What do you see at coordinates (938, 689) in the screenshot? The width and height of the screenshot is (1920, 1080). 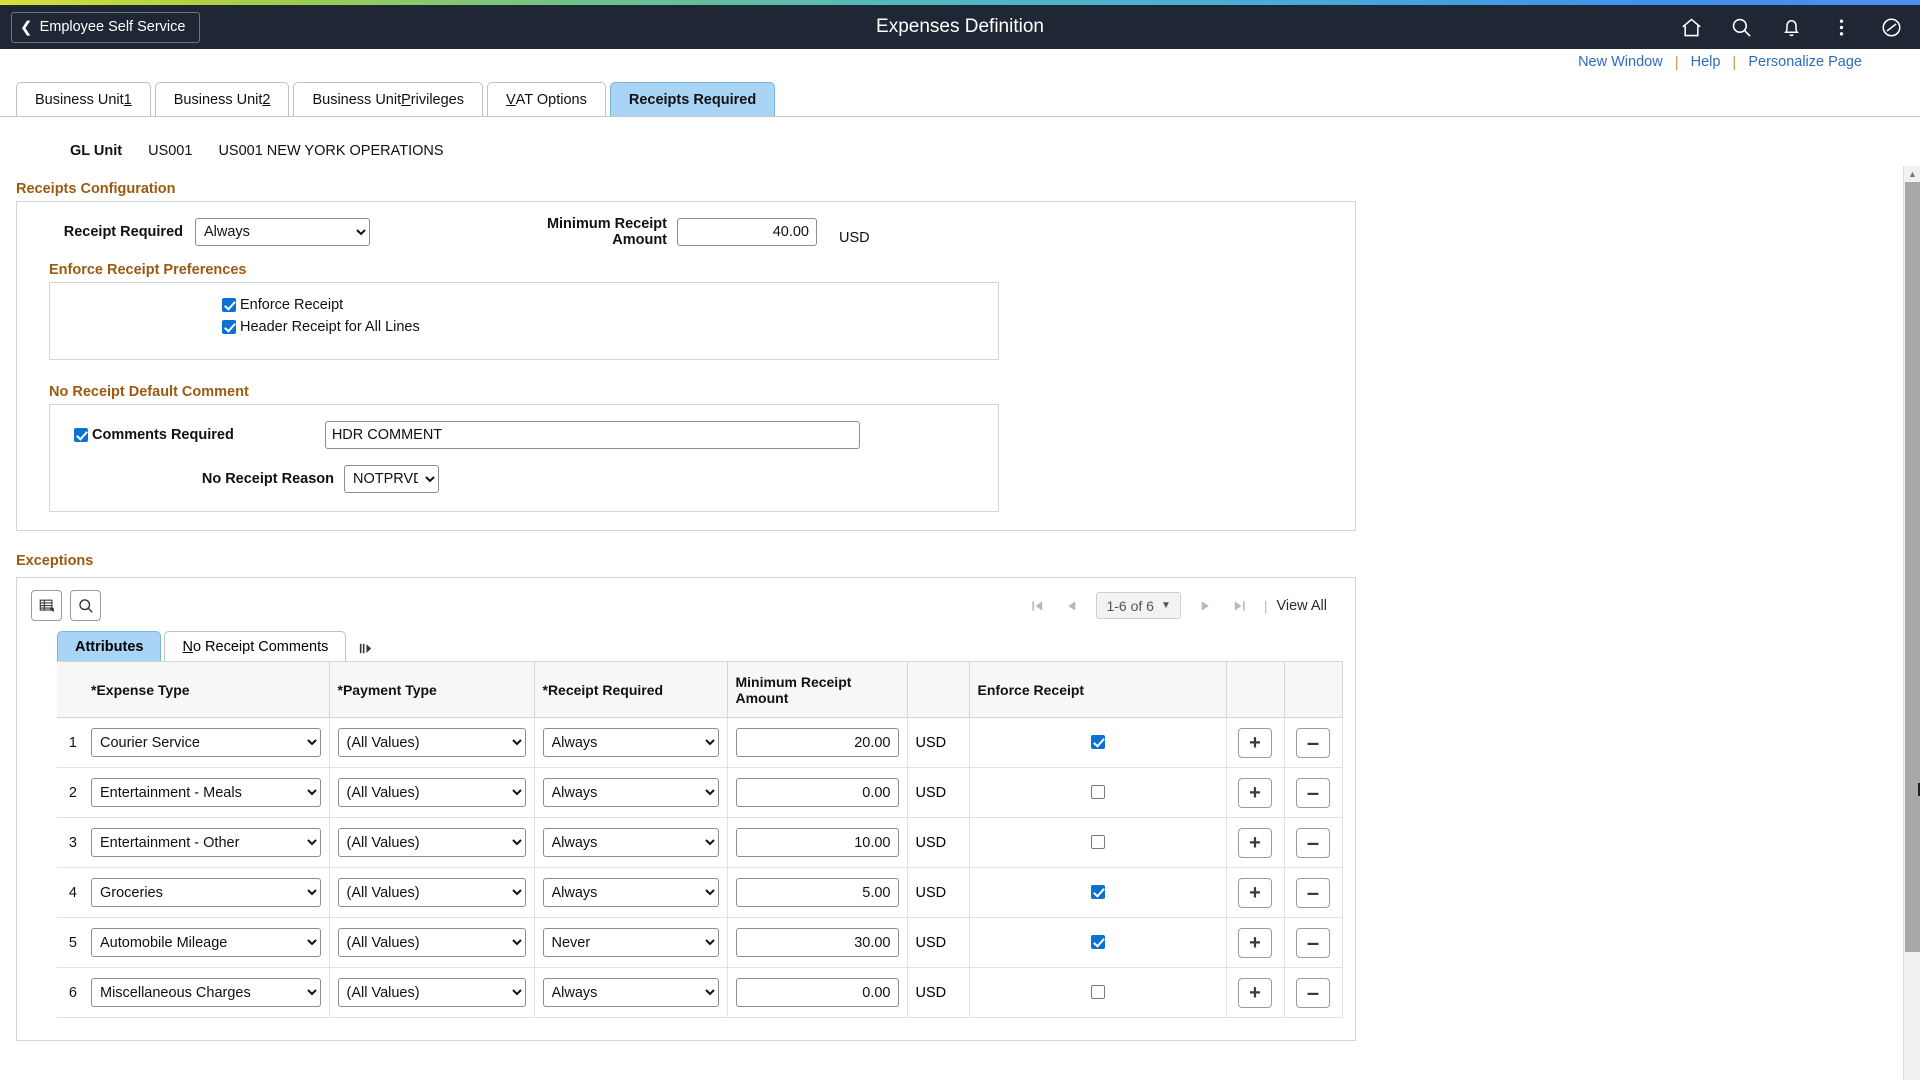 I see `column-header-currency` at bounding box center [938, 689].